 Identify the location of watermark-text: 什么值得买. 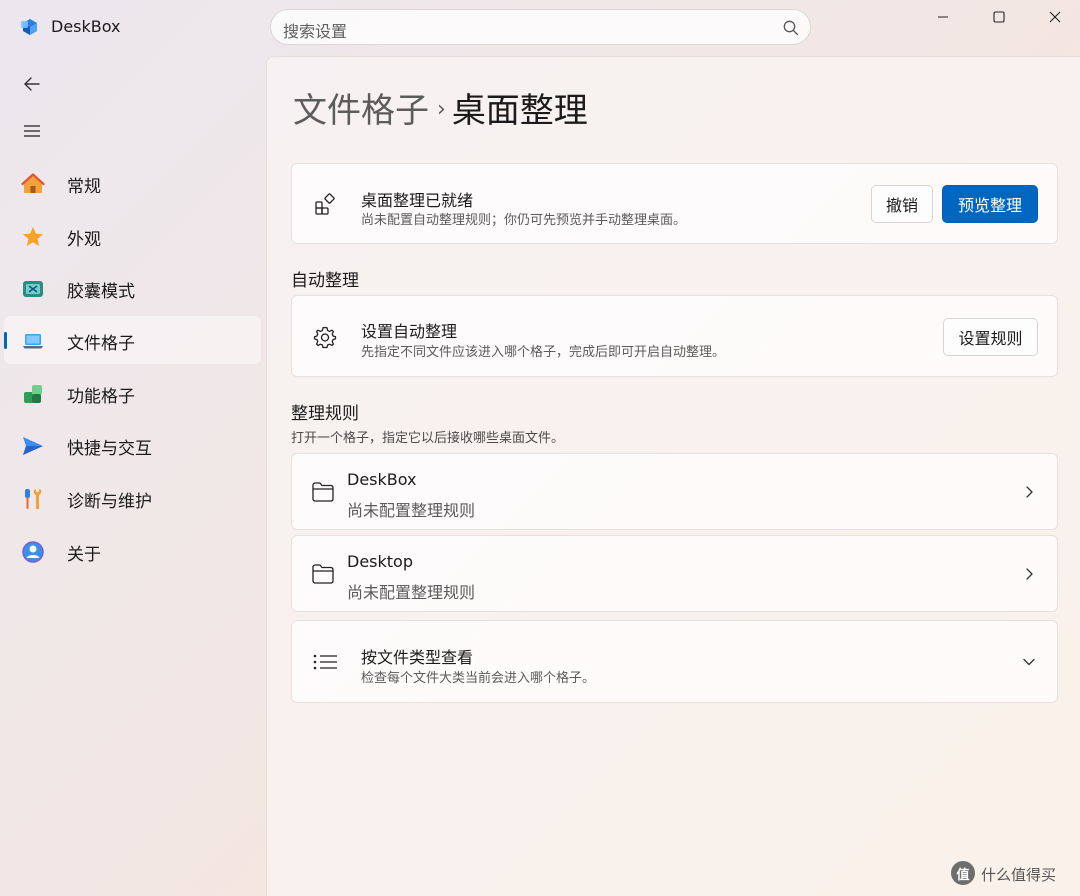
(1019, 875).